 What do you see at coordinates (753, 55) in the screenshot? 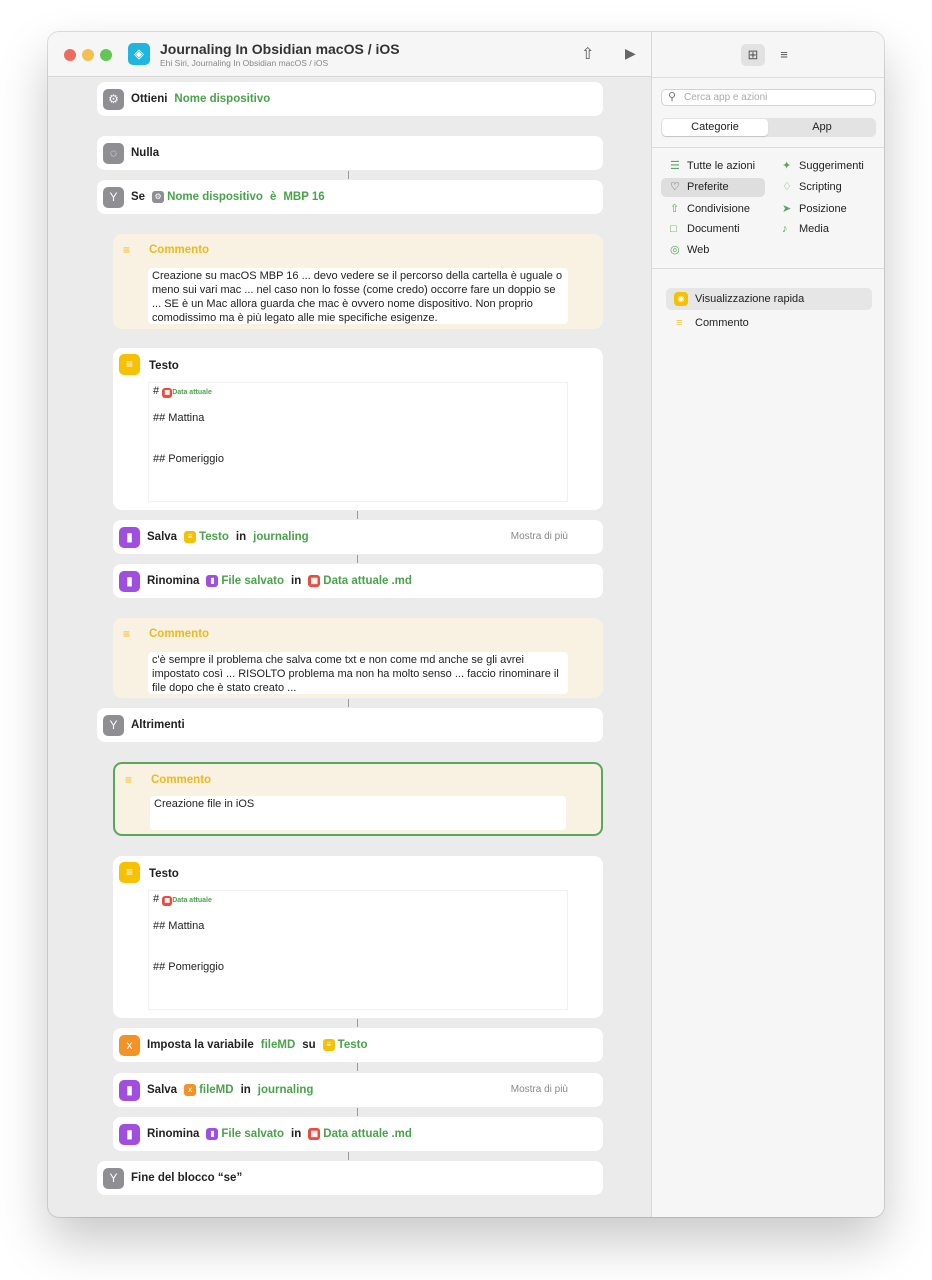
I see `action-library-icon: ⊞` at bounding box center [753, 55].